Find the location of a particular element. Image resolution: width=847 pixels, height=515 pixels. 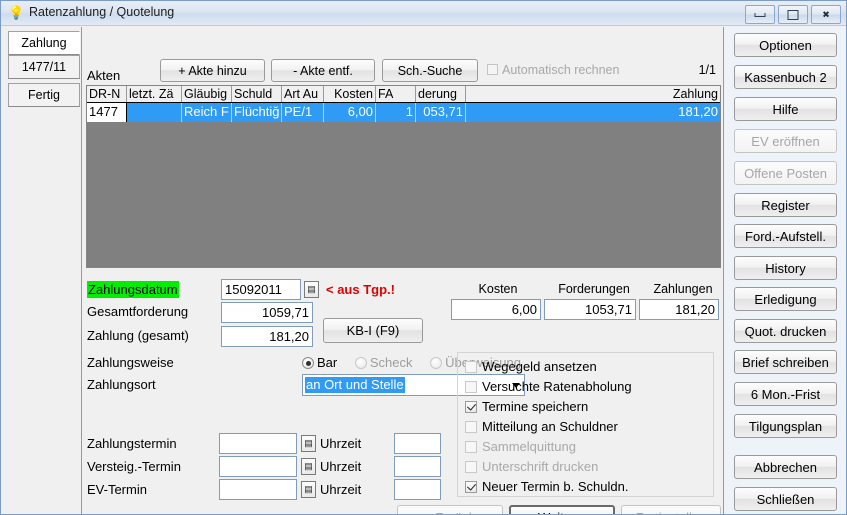

window-title: Ratenzahlung / Quotelung is located at coordinates (102, 12).